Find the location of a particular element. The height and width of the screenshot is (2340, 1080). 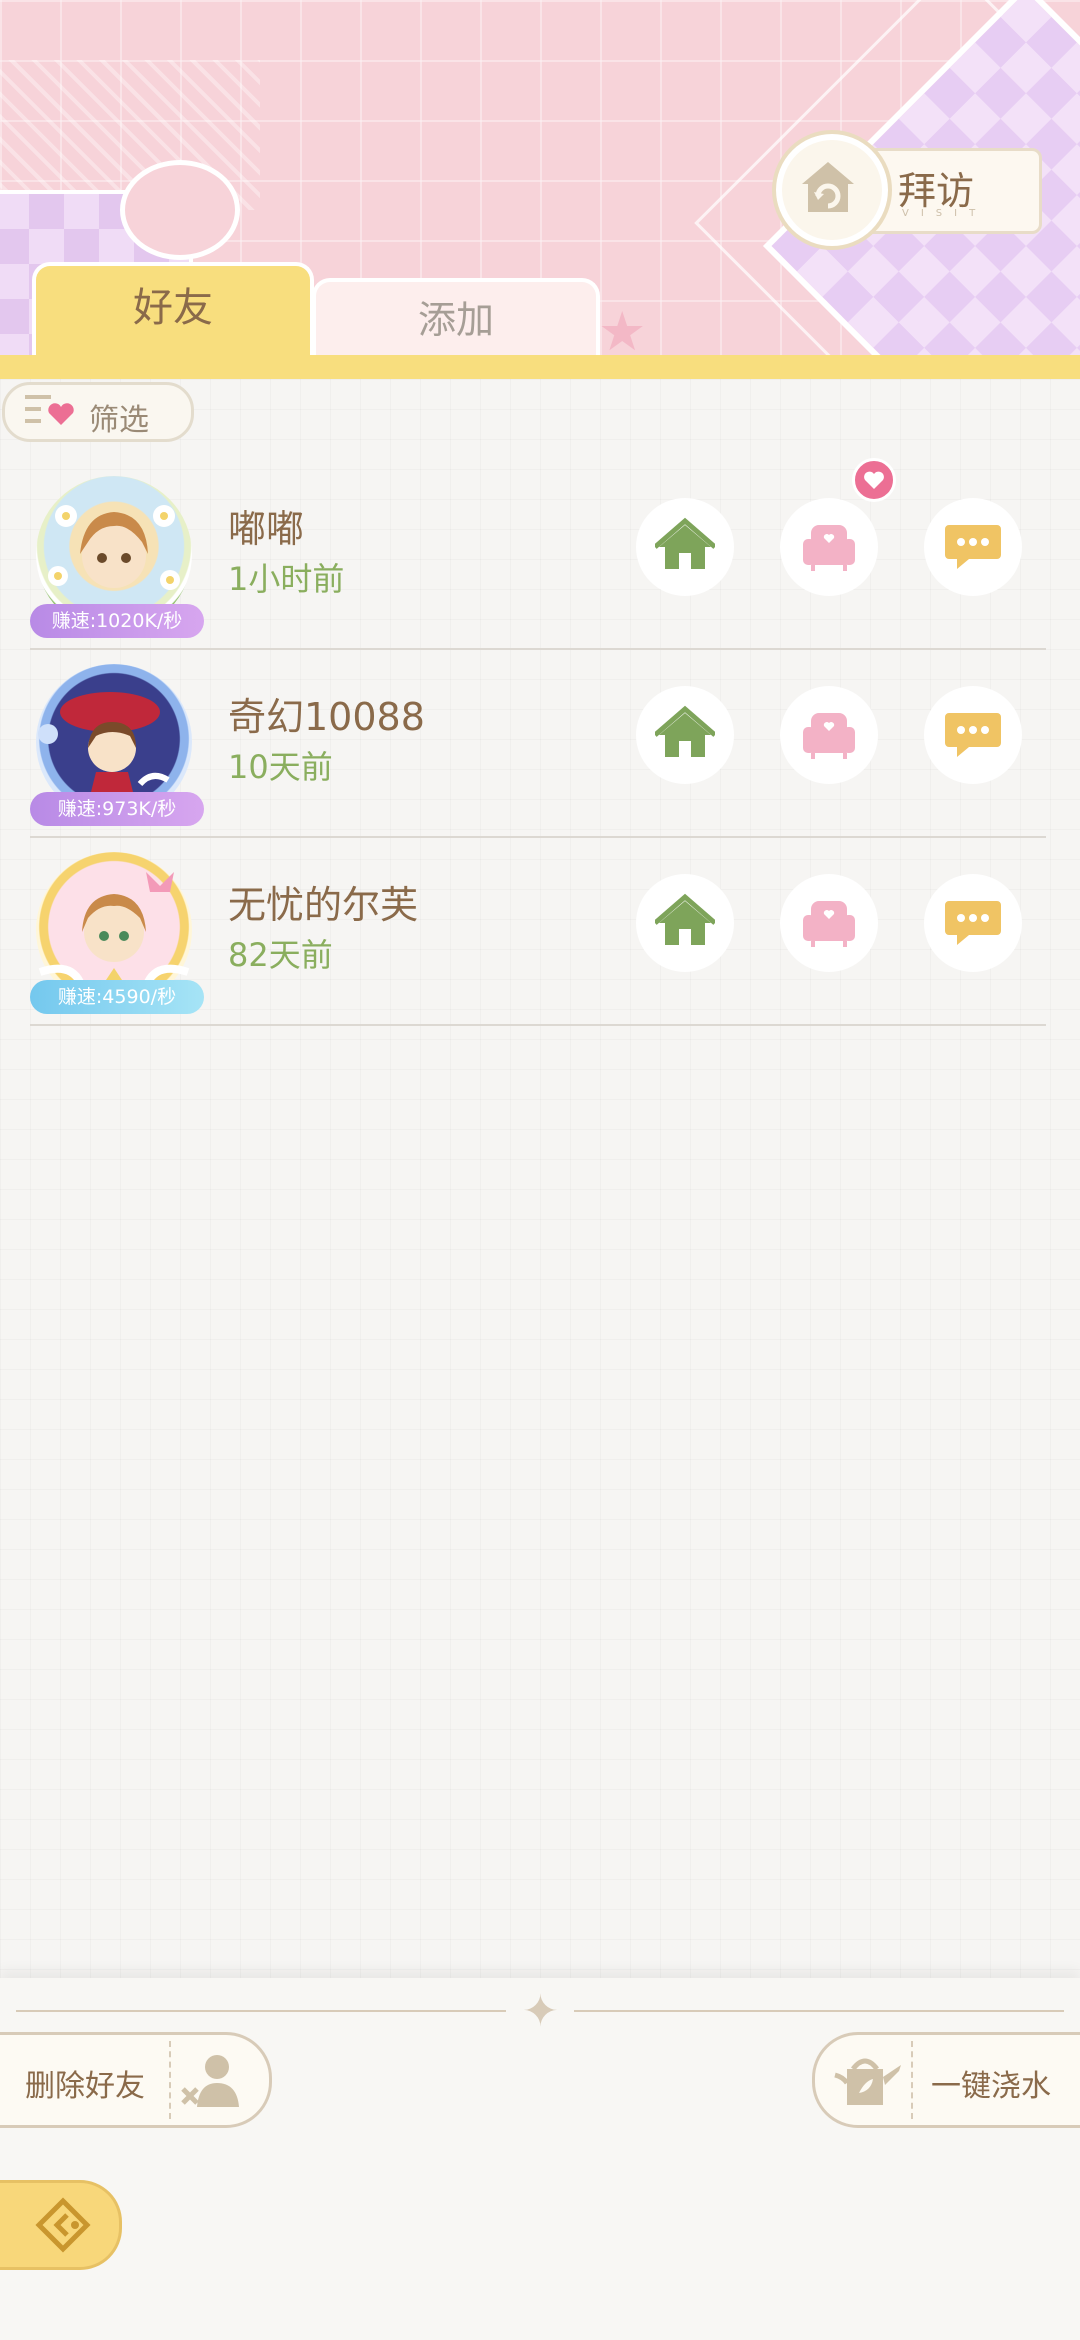

delete-friend-button: 删除好友 is located at coordinates (136, 2080).